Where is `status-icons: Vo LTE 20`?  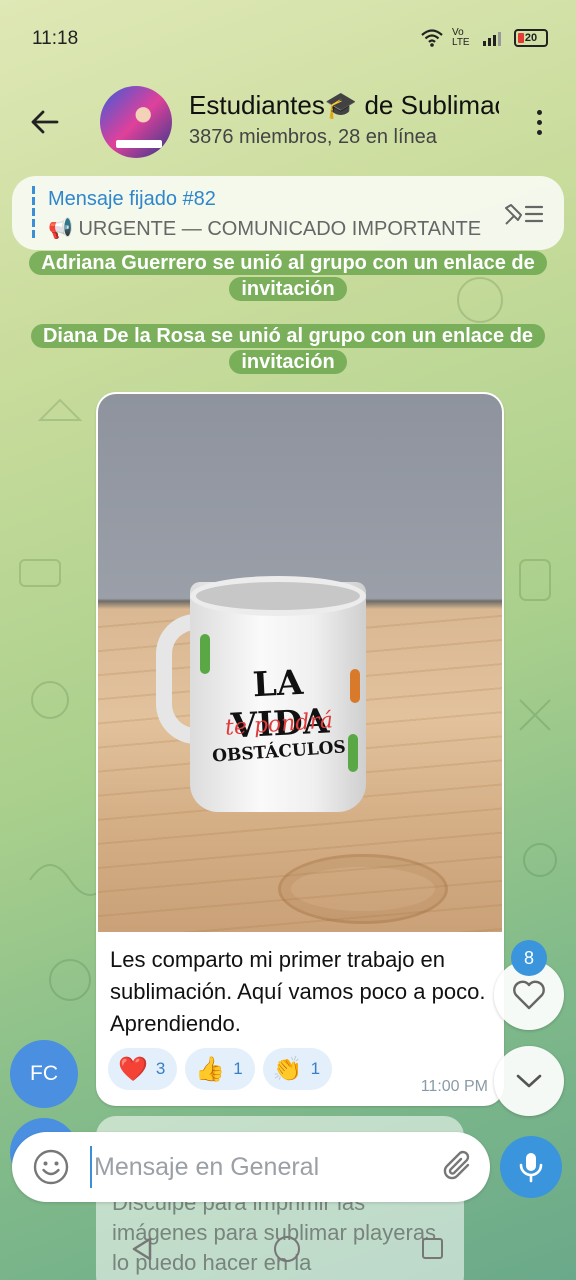 status-icons: Vo LTE 20 is located at coordinates (484, 38).